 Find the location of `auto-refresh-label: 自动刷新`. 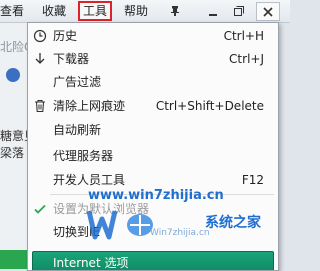

auto-refresh-label: 自动刷新 is located at coordinates (77, 130).